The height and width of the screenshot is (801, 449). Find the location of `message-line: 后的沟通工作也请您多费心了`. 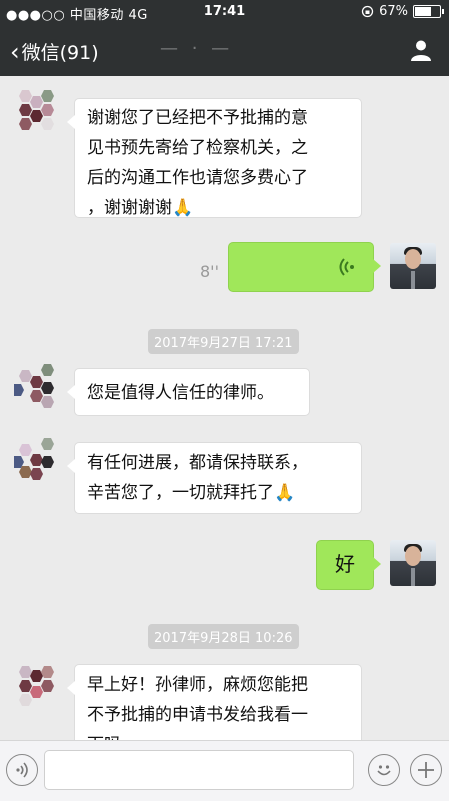

message-line: 后的沟通工作也请您多费心了 is located at coordinates (197, 178).